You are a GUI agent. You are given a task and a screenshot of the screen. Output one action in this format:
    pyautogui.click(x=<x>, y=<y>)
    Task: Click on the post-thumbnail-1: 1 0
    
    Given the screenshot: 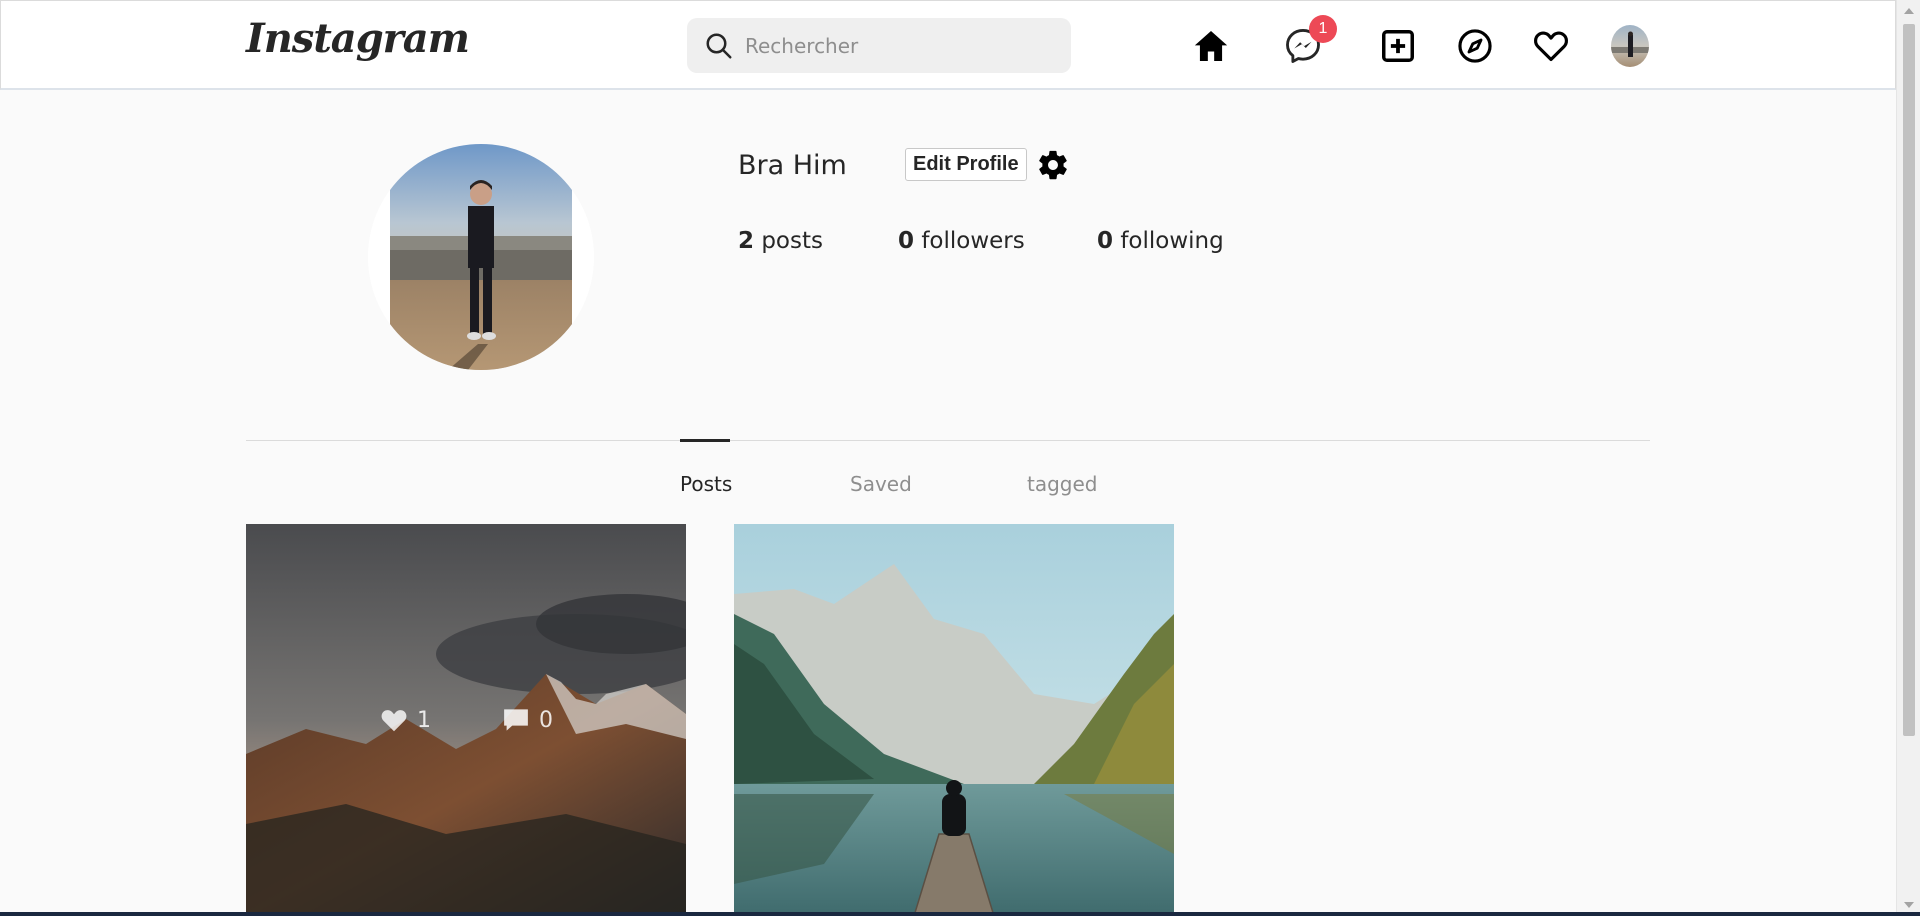 What is the action you would take?
    pyautogui.click(x=466, y=720)
    